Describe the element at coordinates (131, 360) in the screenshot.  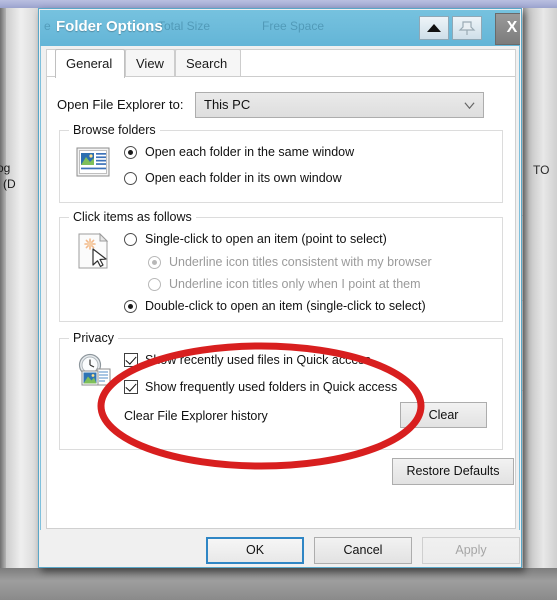
I see `checkbox-recent-files` at that location.